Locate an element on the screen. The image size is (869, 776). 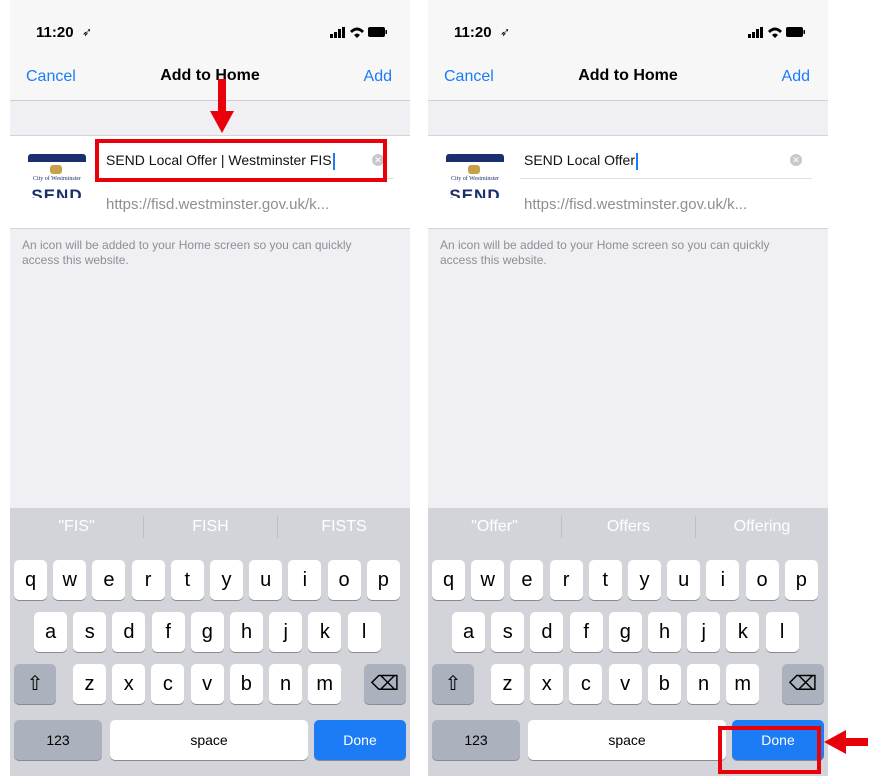
suggestion-bar: "FIS" FISH FISTS is located at coordinates (210, 527).